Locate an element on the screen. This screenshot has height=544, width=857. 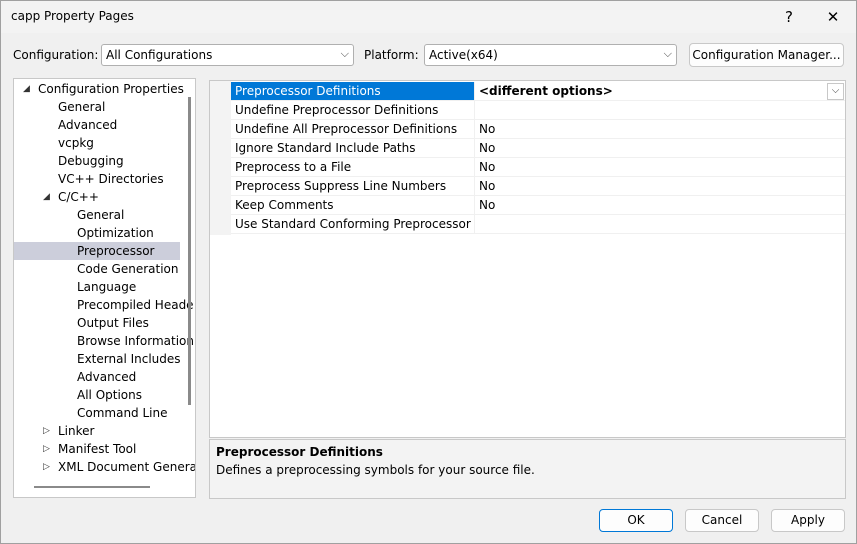
value-dropdown-icon: ⌵ is located at coordinates (835, 91).